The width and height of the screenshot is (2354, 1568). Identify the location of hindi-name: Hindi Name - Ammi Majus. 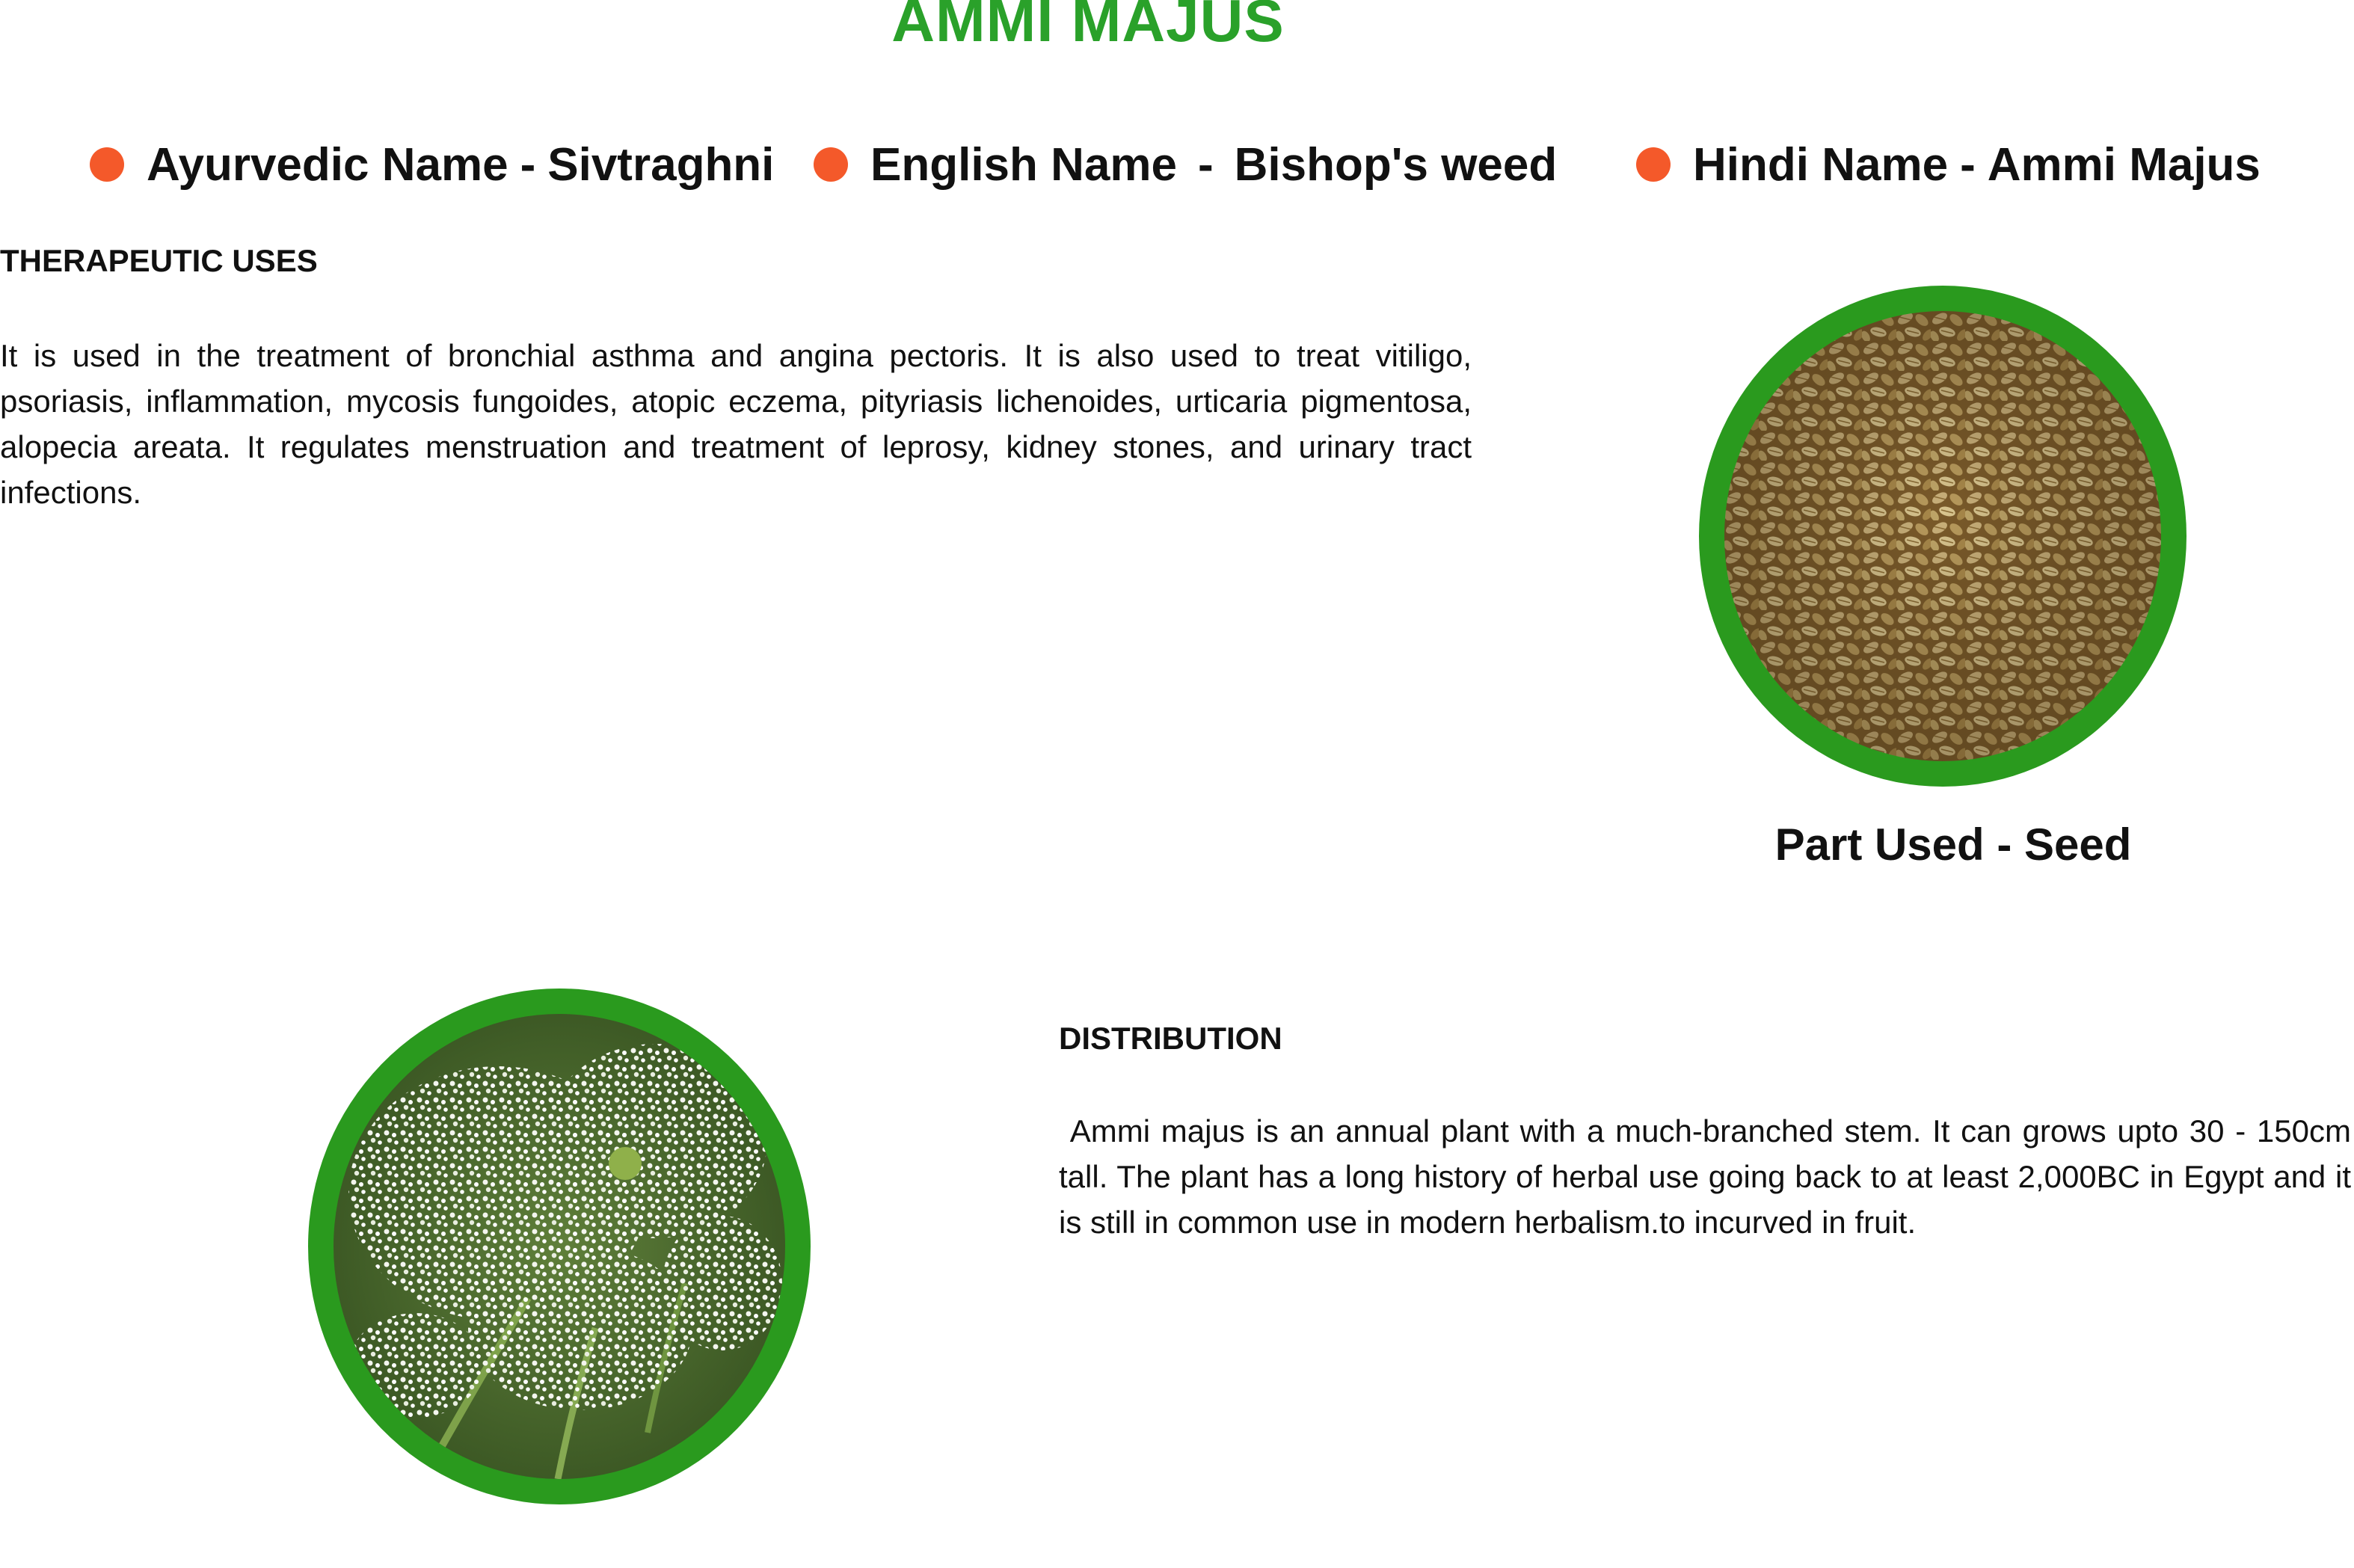
(1948, 164).